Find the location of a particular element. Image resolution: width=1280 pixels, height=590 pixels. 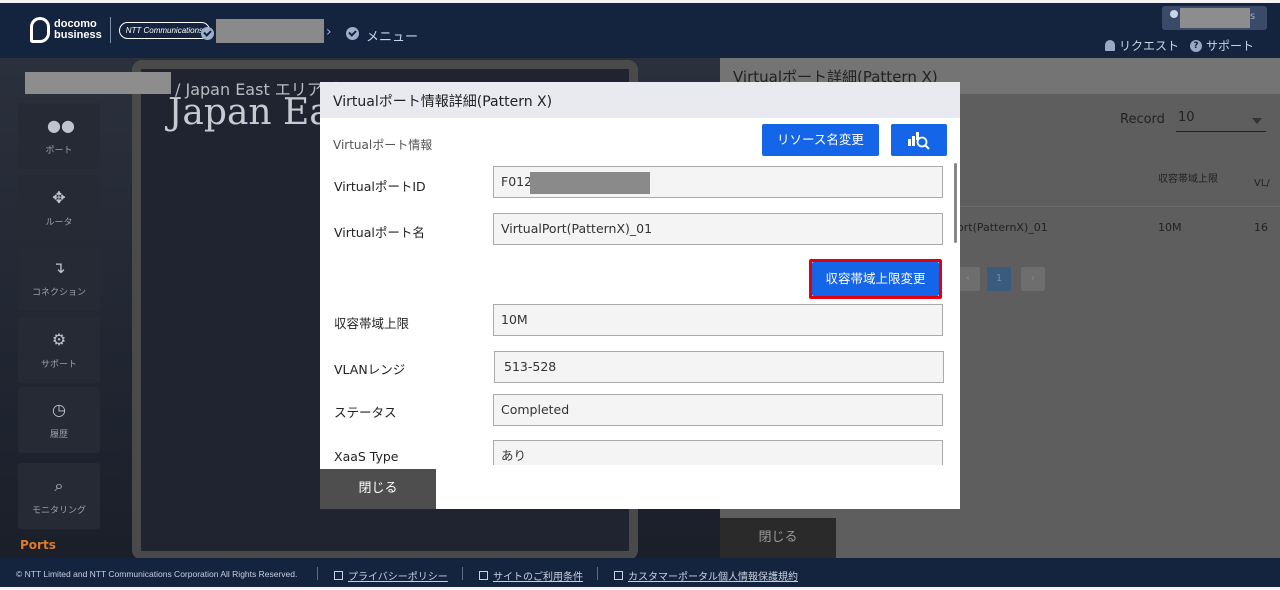

sidebar-item-monitoring: ⌕ モニタリング is located at coordinates (59, 496).